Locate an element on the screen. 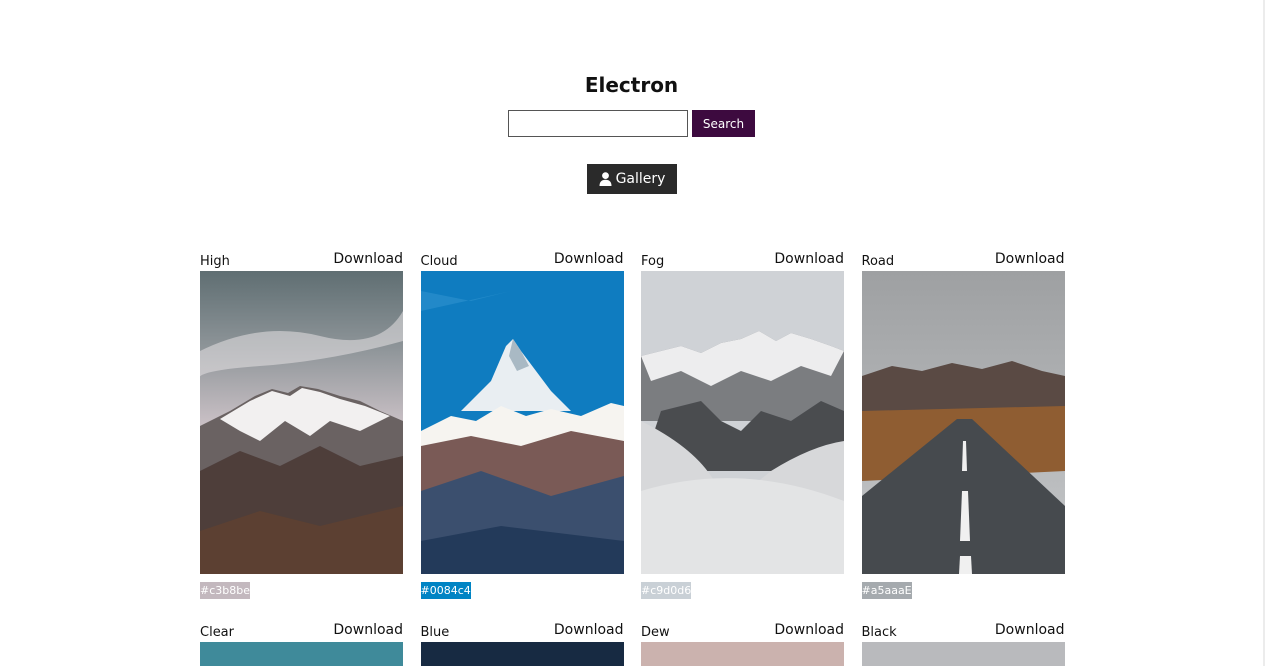 The image size is (1265, 666). search-button: Search is located at coordinates (723, 123).